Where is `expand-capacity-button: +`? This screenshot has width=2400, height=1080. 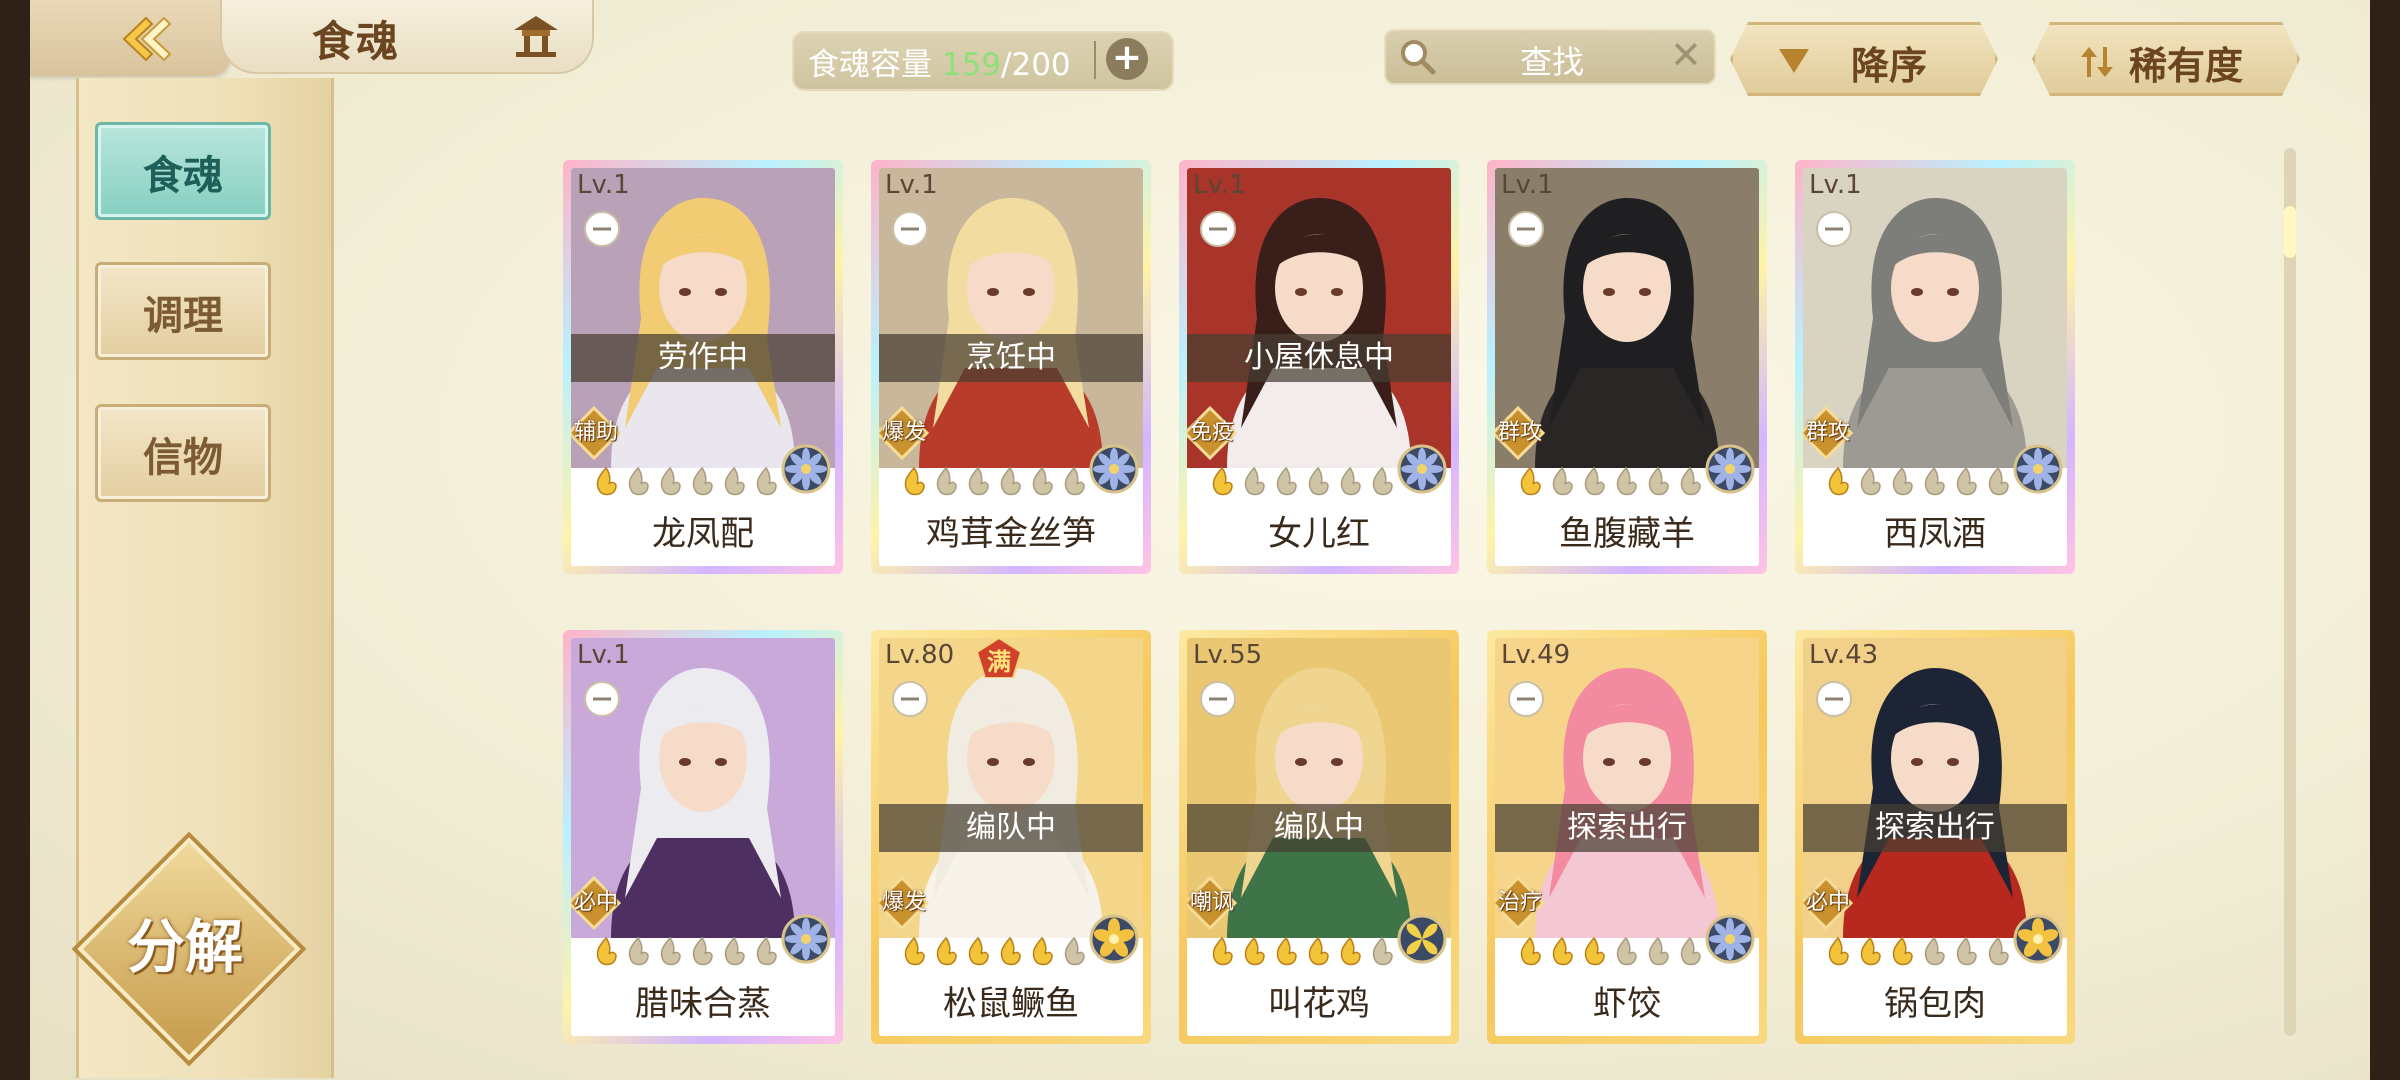 expand-capacity-button: + is located at coordinates (1127, 59).